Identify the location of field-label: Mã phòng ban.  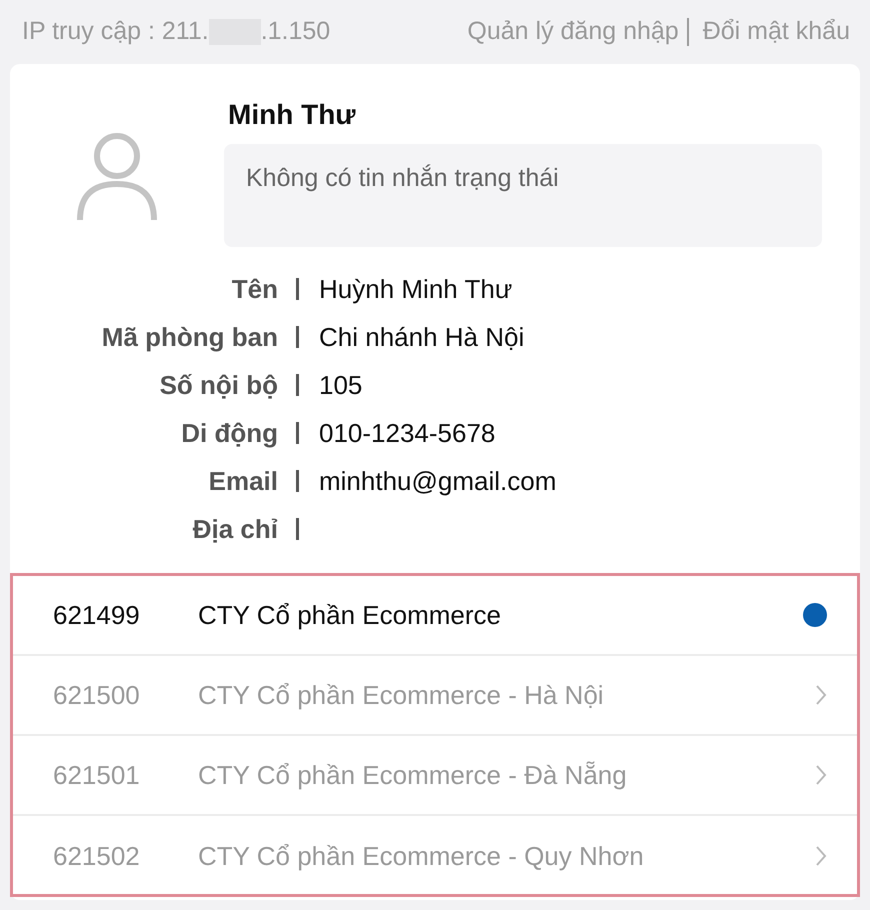
(189, 337).